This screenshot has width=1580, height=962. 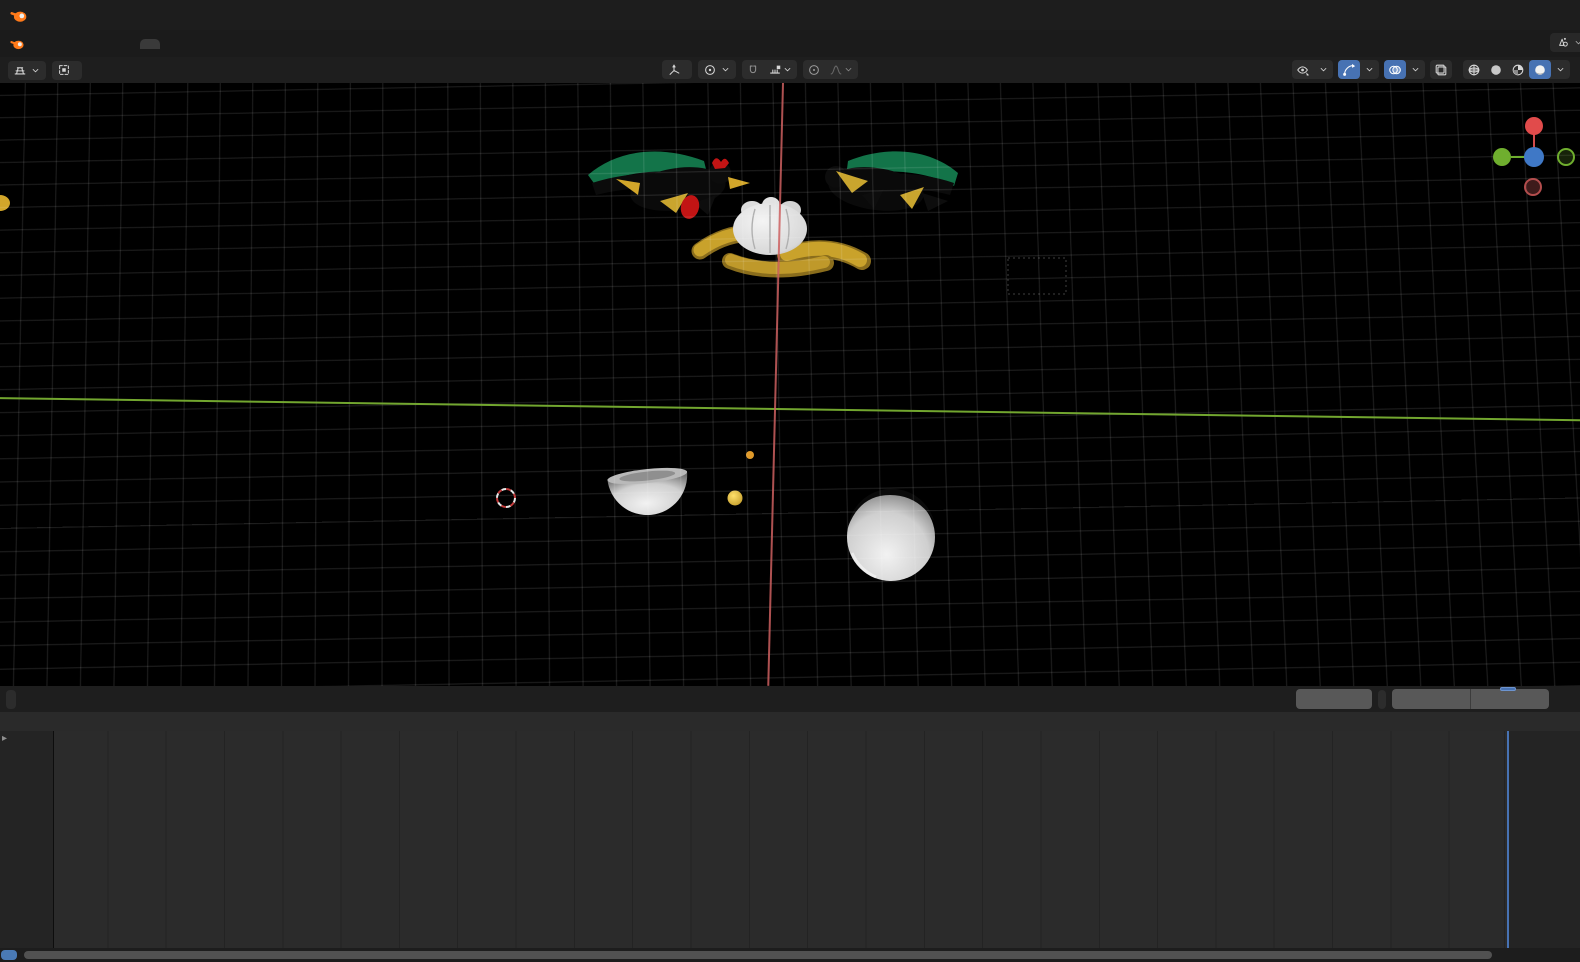 What do you see at coordinates (506, 498) in the screenshot?
I see `cursor-3d` at bounding box center [506, 498].